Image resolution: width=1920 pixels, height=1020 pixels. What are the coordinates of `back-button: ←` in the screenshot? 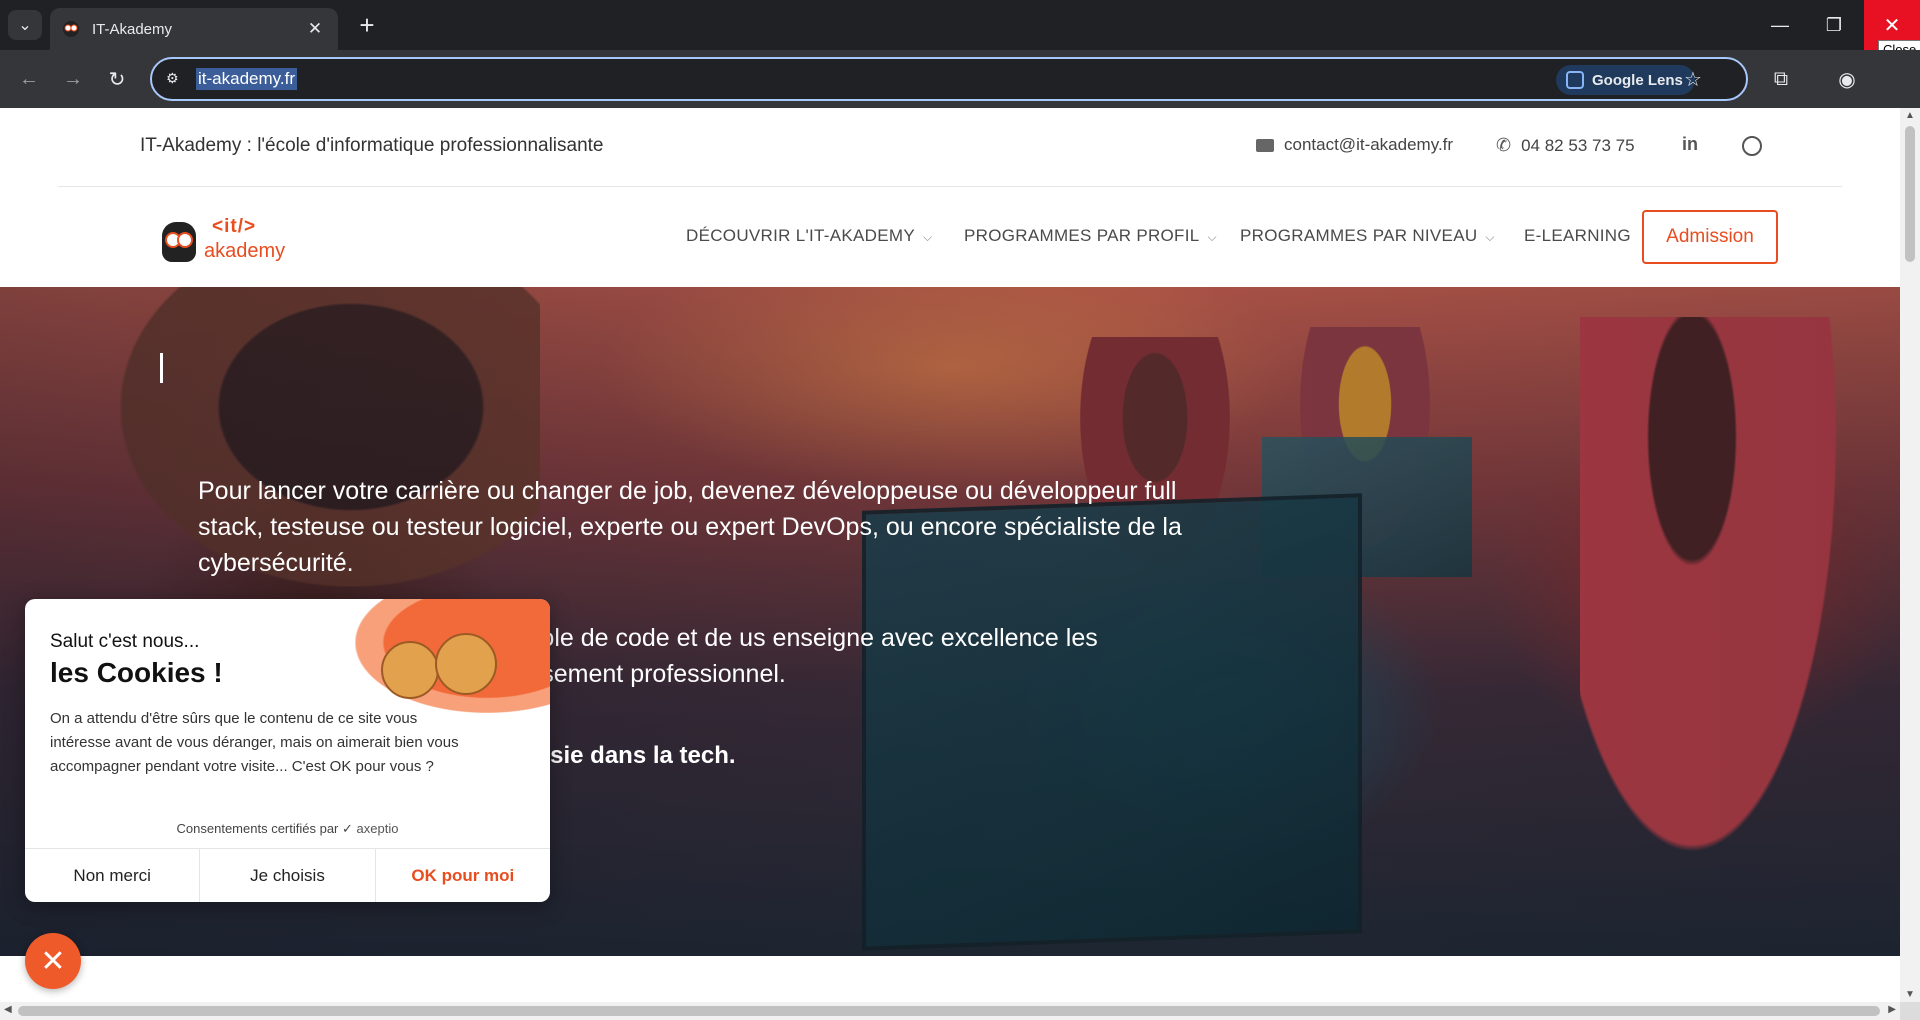 It's located at (29, 79).